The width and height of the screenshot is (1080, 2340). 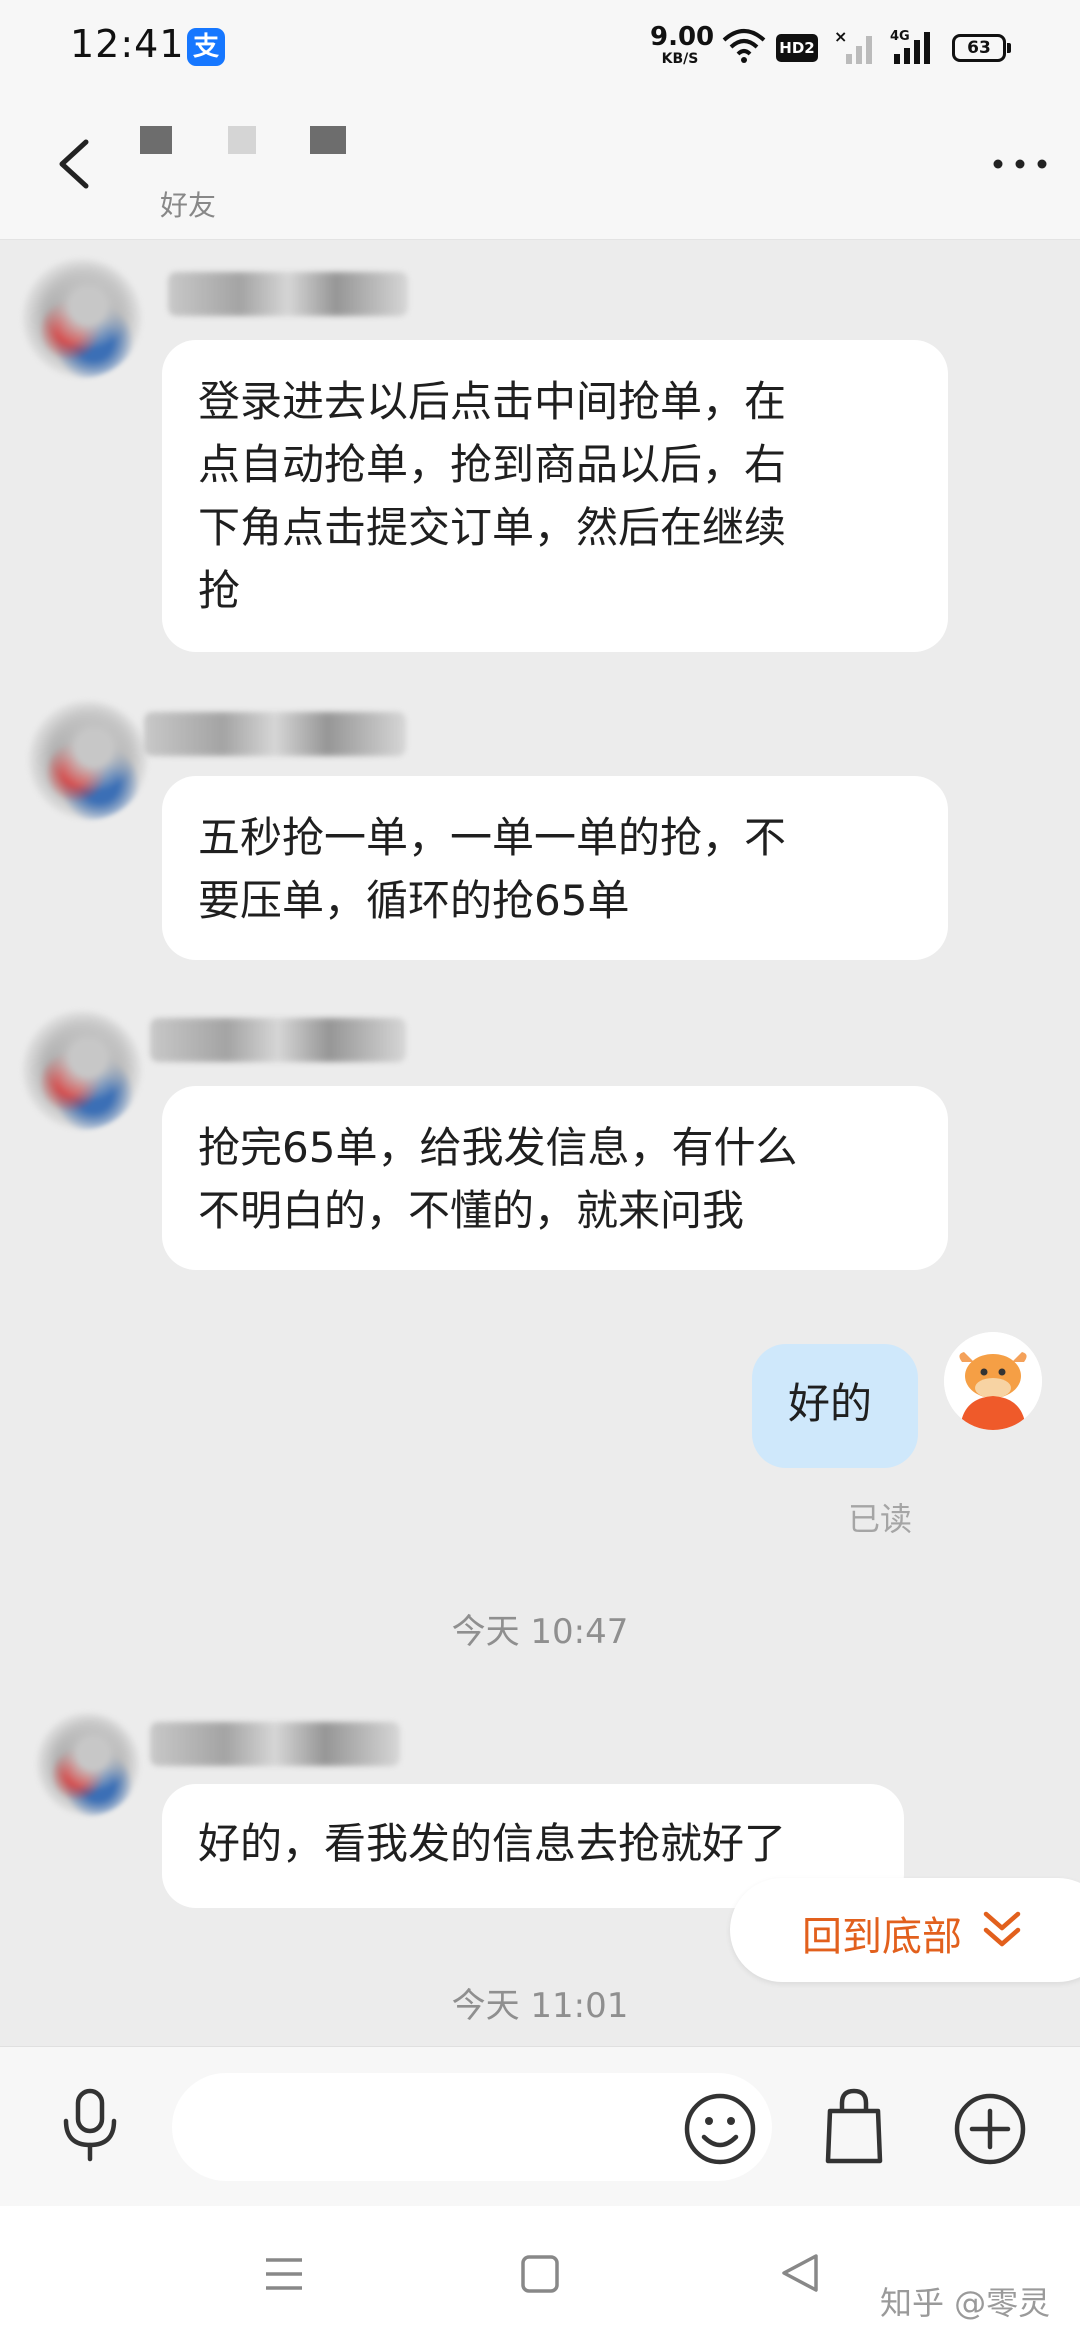 What do you see at coordinates (797, 48) in the screenshot?
I see `hd-voice-icon: HD2` at bounding box center [797, 48].